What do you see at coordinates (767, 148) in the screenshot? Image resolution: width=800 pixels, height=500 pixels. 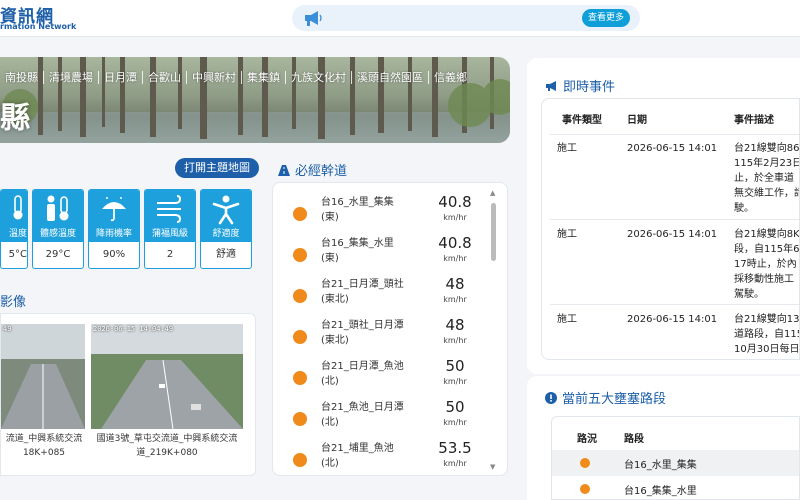 I see `description-line: 台21線雙向86K` at bounding box center [767, 148].